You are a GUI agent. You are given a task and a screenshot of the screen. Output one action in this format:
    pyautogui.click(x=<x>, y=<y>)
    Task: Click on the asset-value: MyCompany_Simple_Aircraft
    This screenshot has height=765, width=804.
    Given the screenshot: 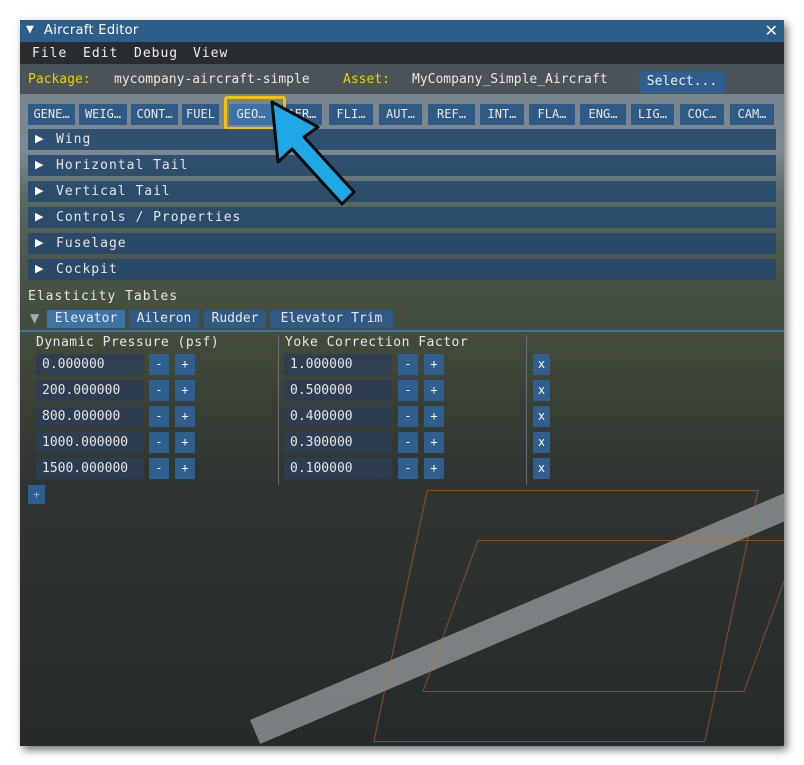 What is the action you would take?
    pyautogui.click(x=510, y=79)
    